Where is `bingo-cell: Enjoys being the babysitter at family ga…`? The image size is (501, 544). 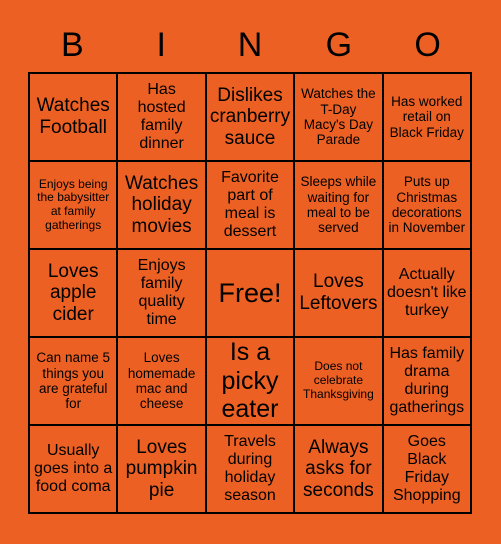 bingo-cell: Enjoys being the babysitter at family ga… is located at coordinates (74, 206).